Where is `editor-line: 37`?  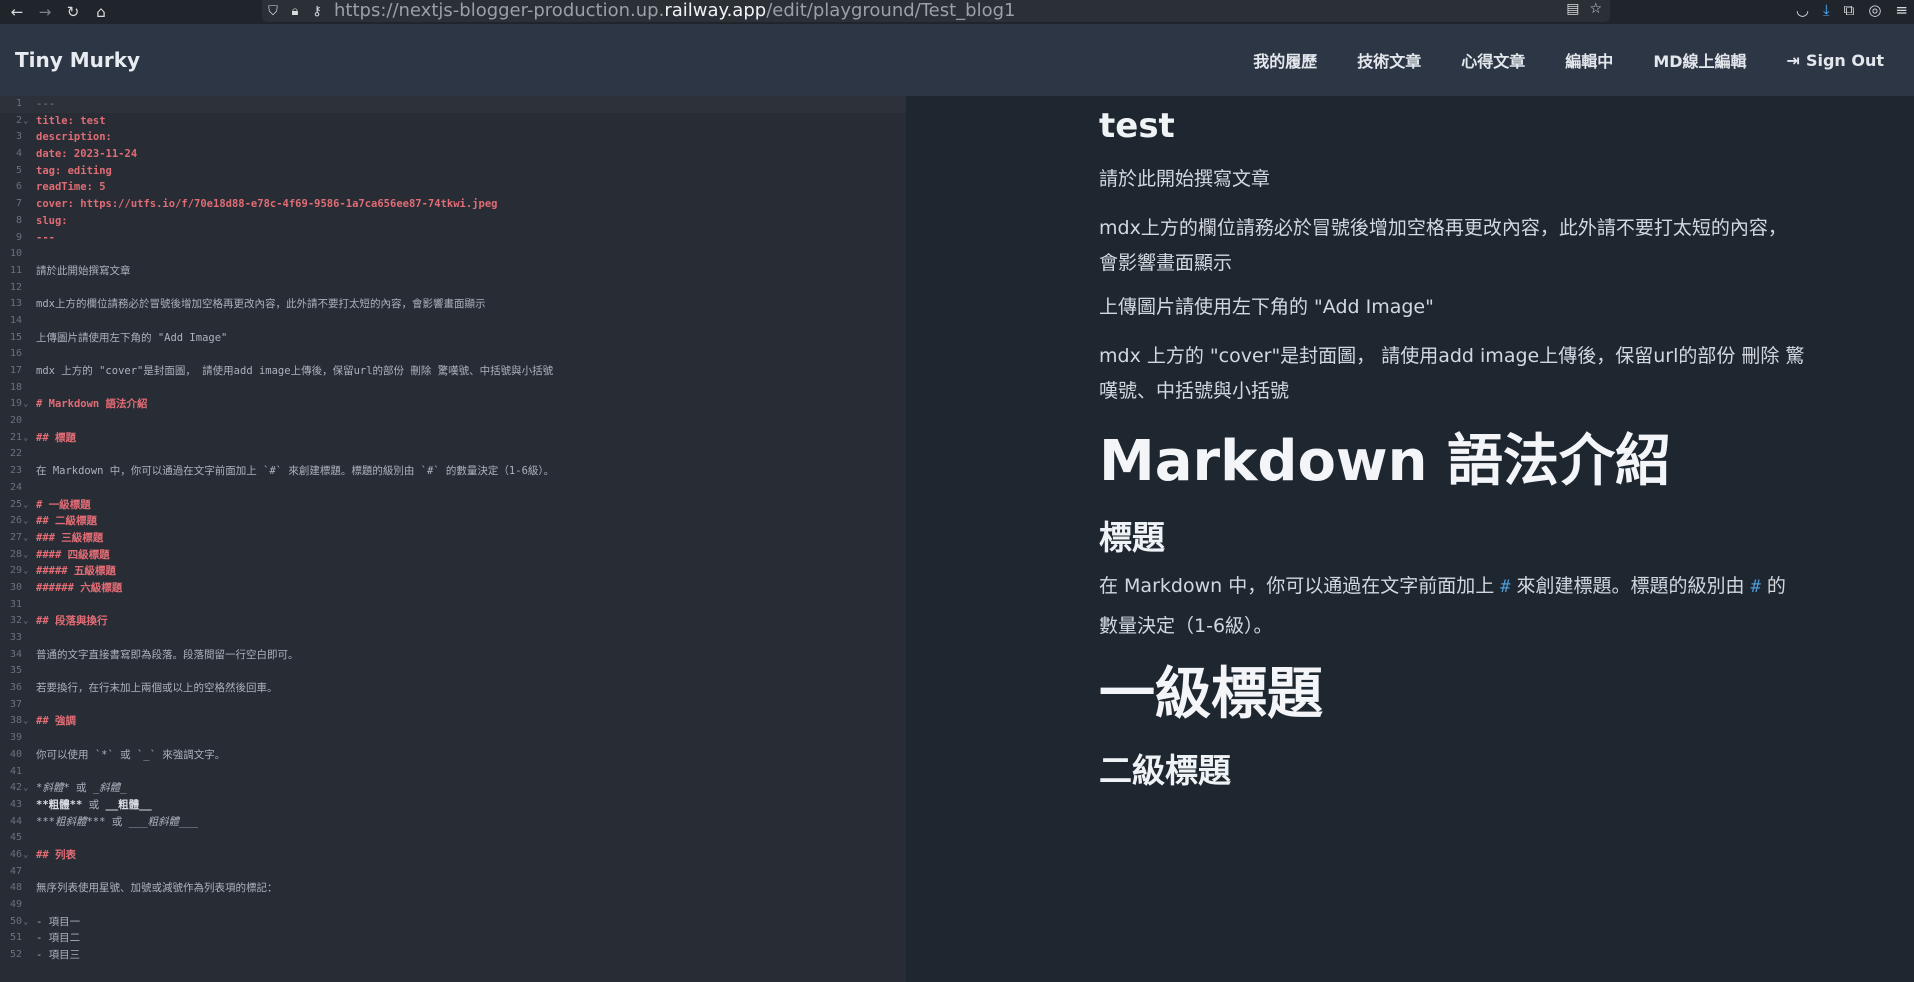
editor-line: 37 is located at coordinates (453, 705).